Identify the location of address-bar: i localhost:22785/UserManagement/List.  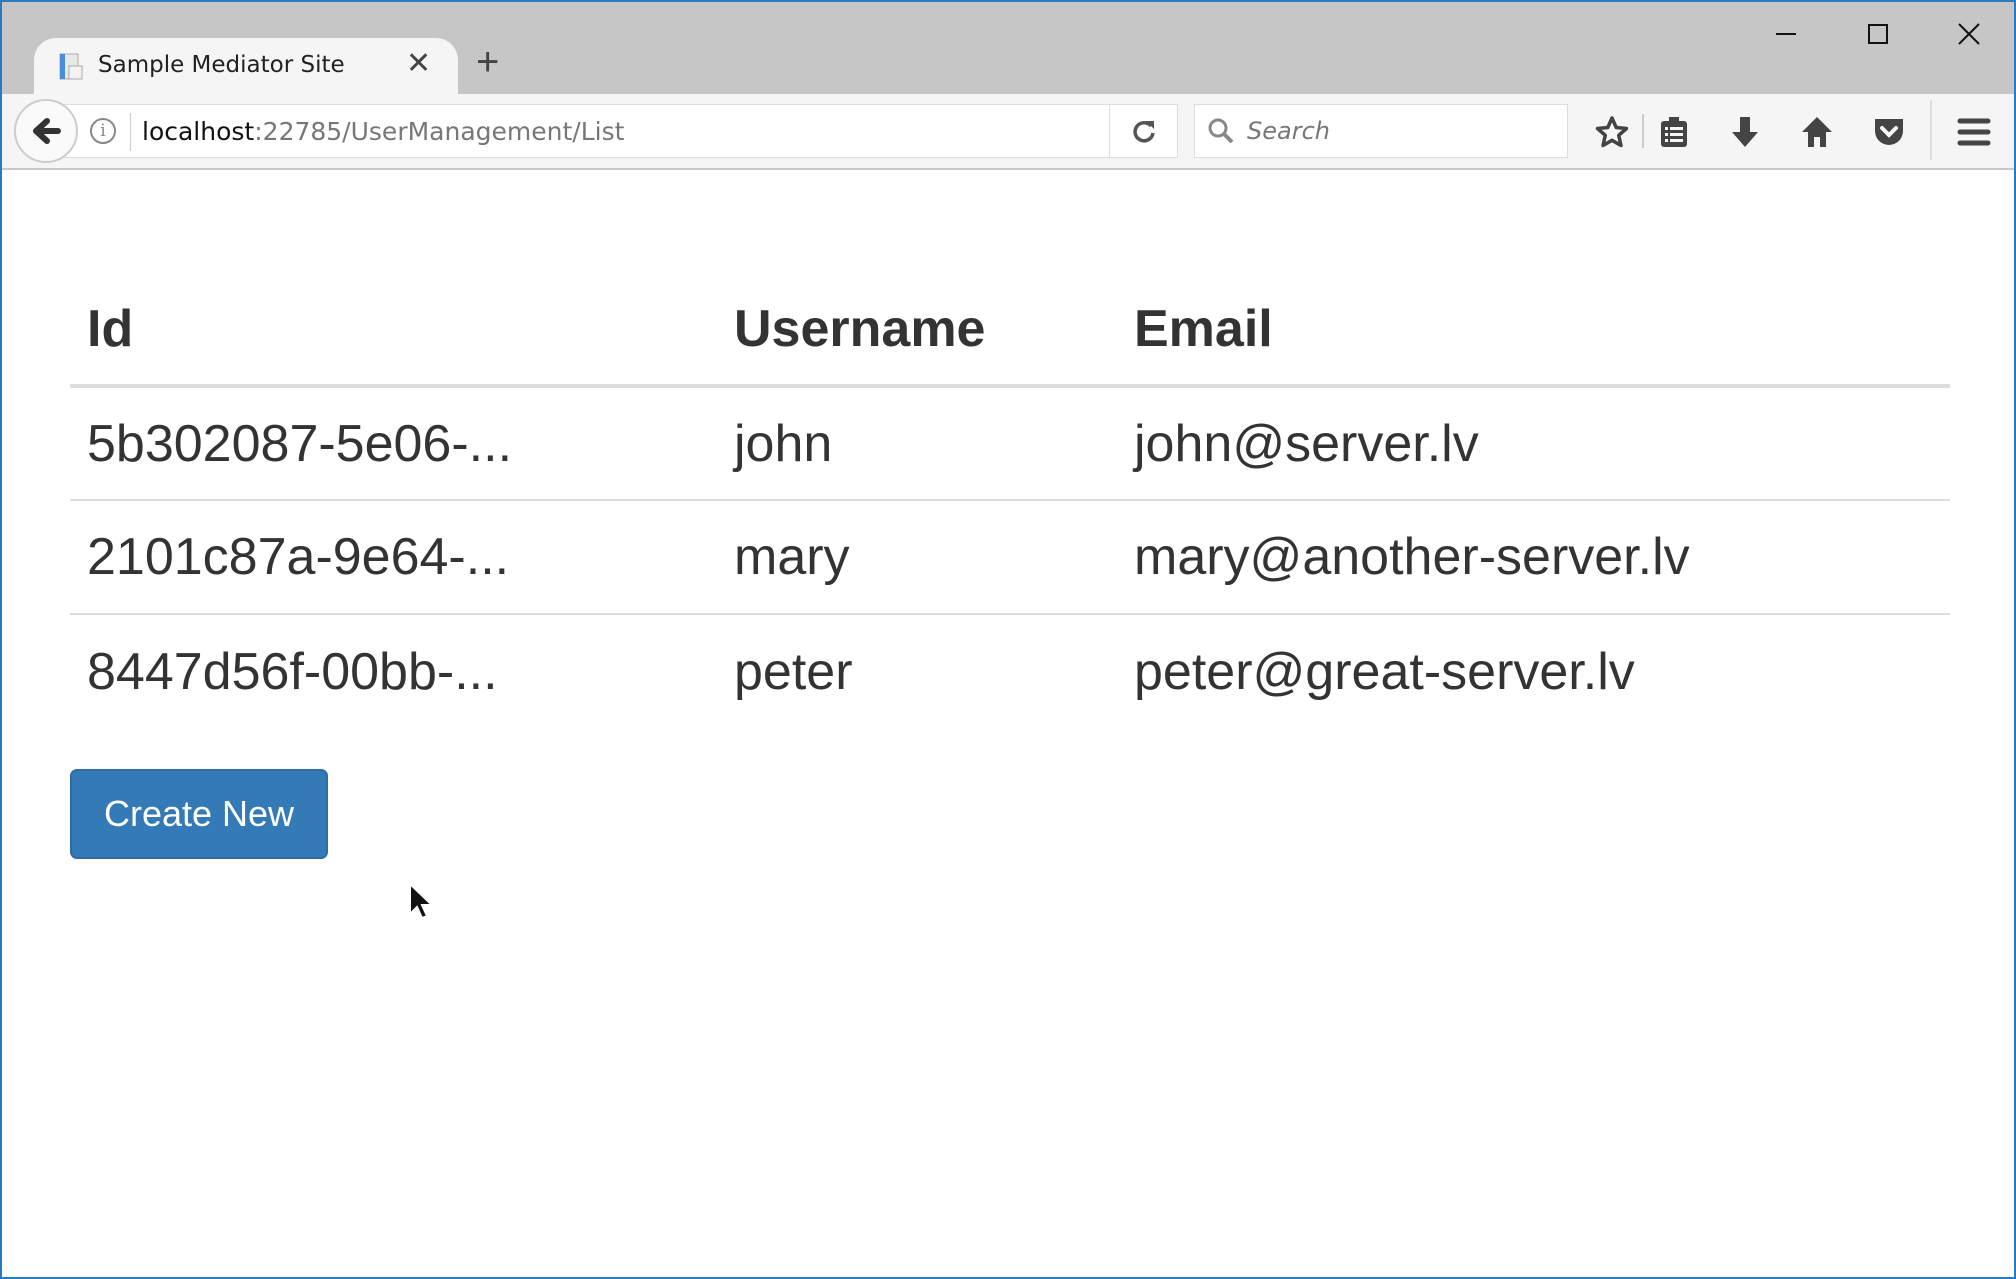
(620, 131).